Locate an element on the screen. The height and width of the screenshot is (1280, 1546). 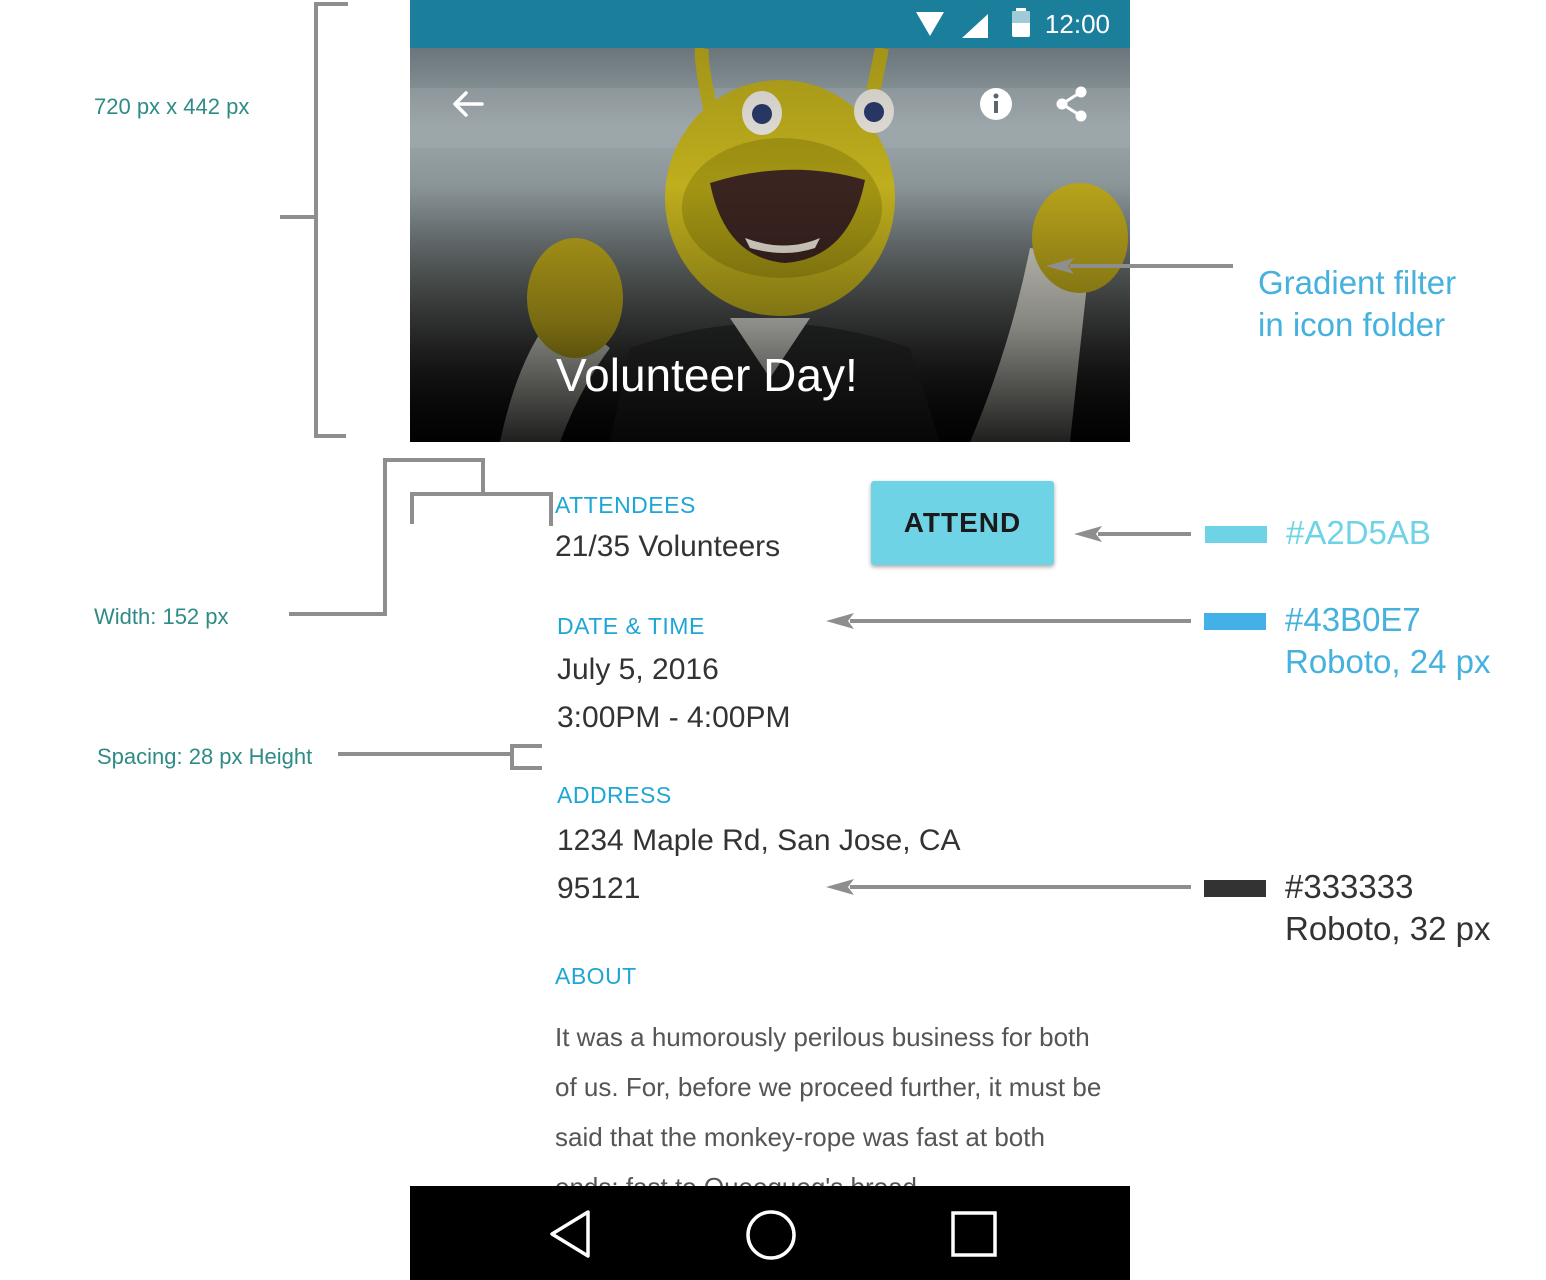
spacing-leader is located at coordinates (426, 754).